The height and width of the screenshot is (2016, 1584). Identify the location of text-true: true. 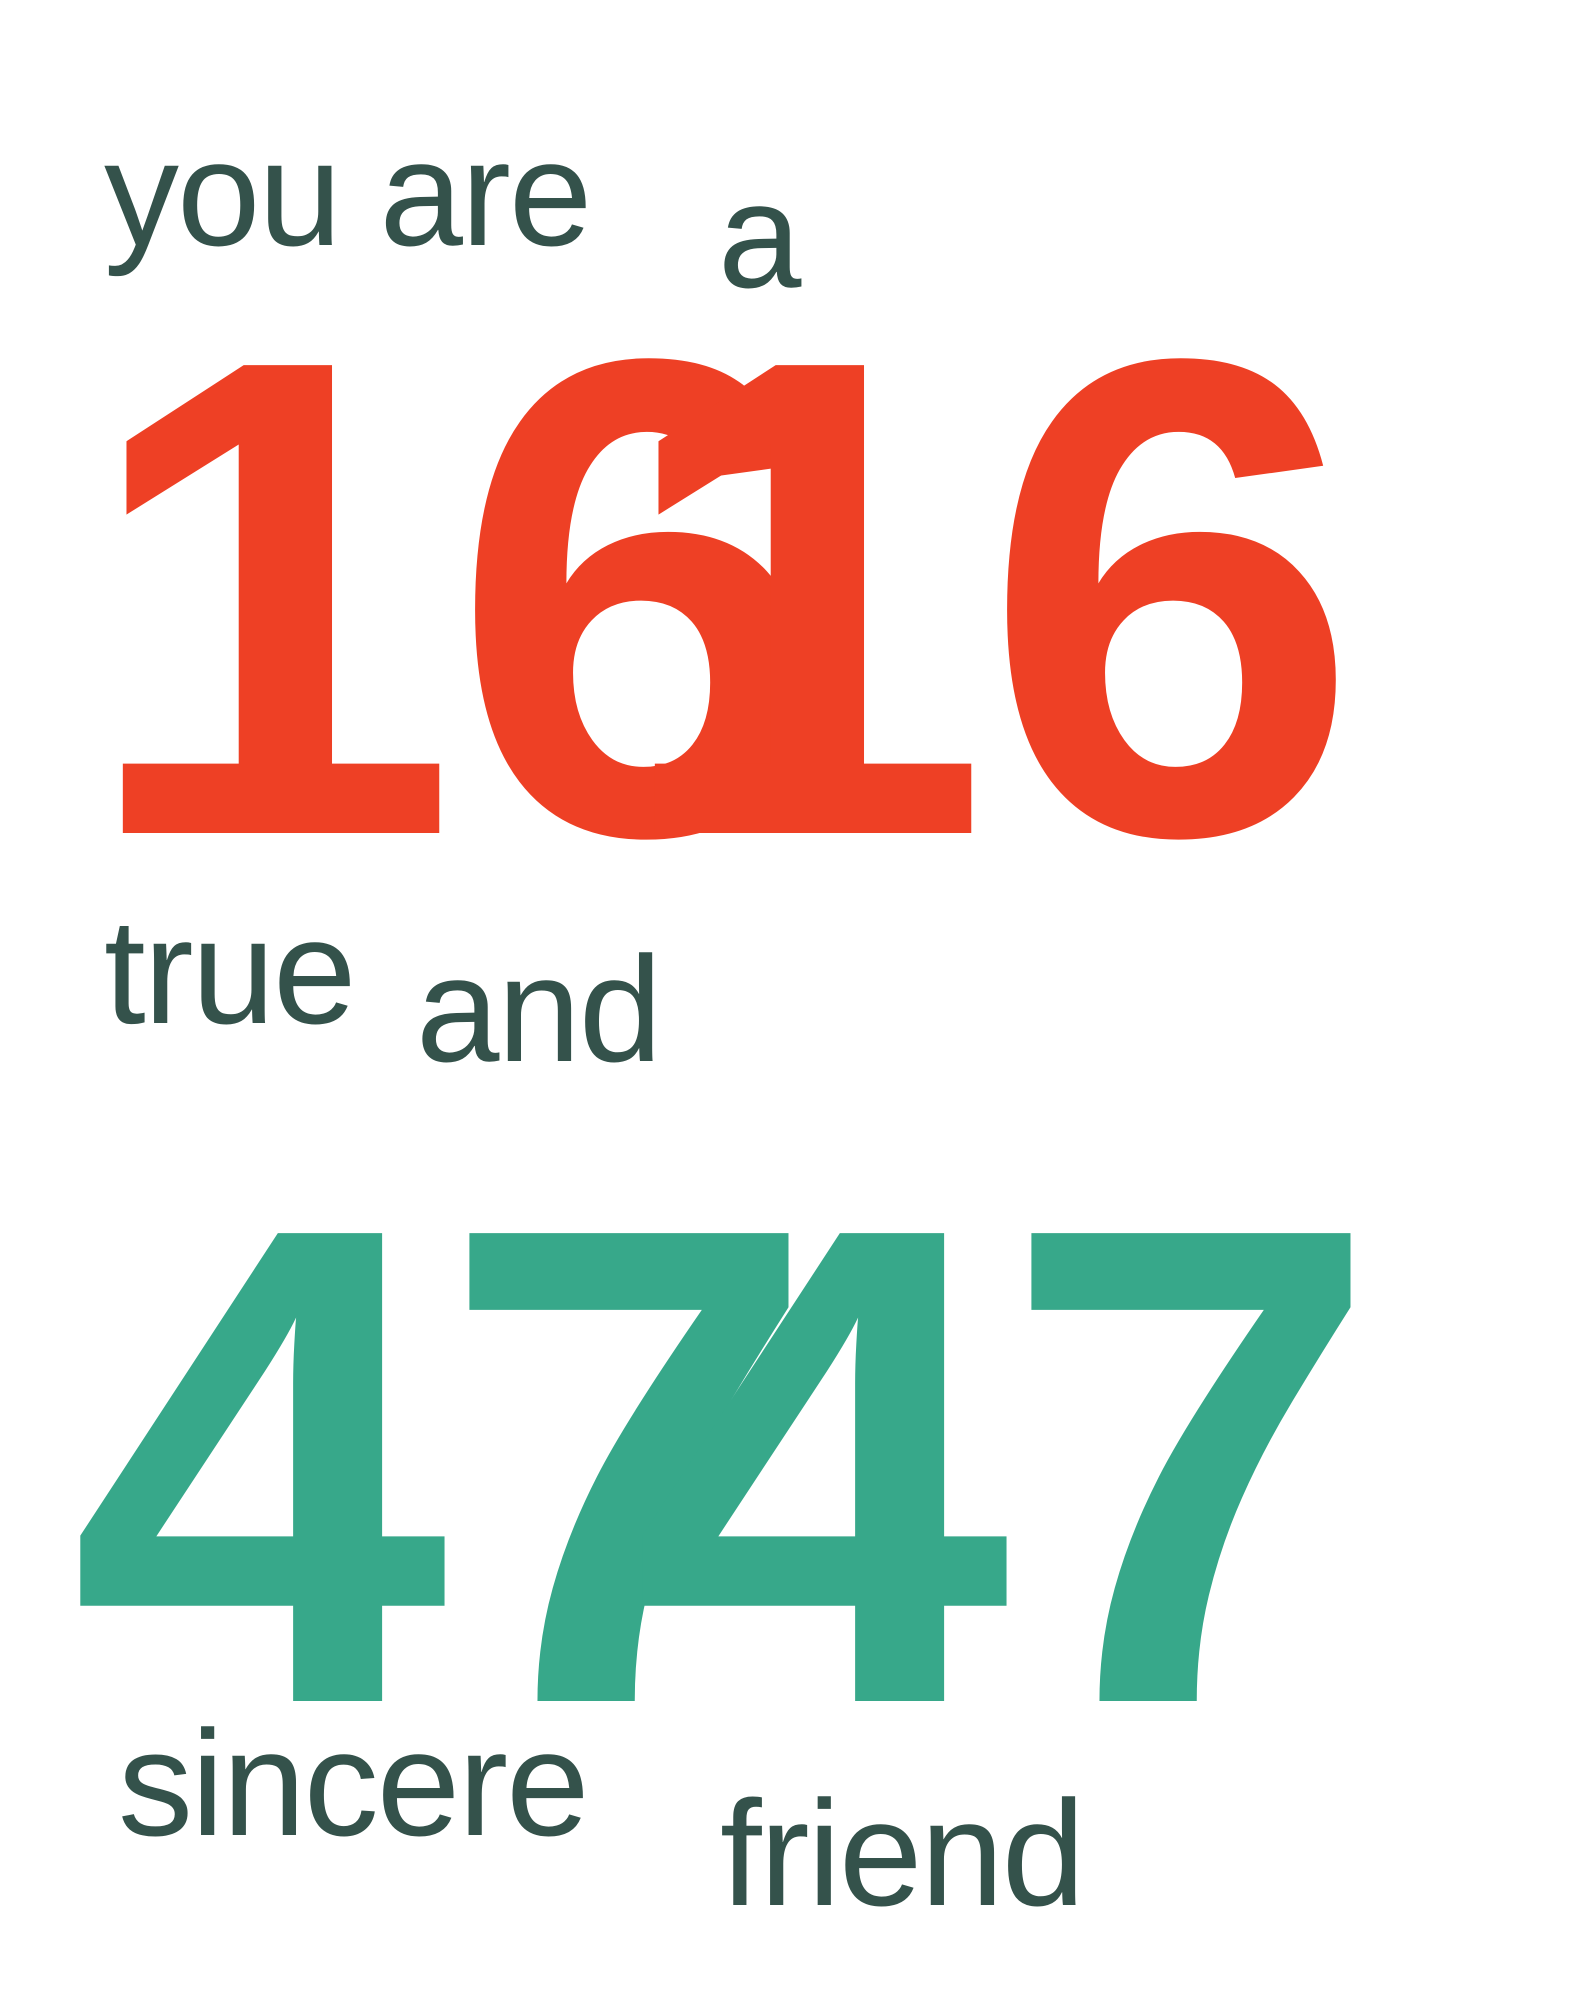
(230, 971).